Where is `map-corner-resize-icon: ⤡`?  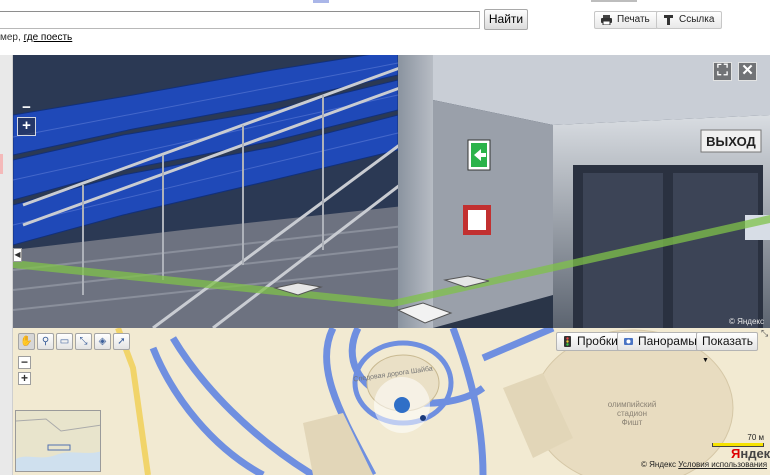 map-corner-resize-icon: ⤡ is located at coordinates (764, 333).